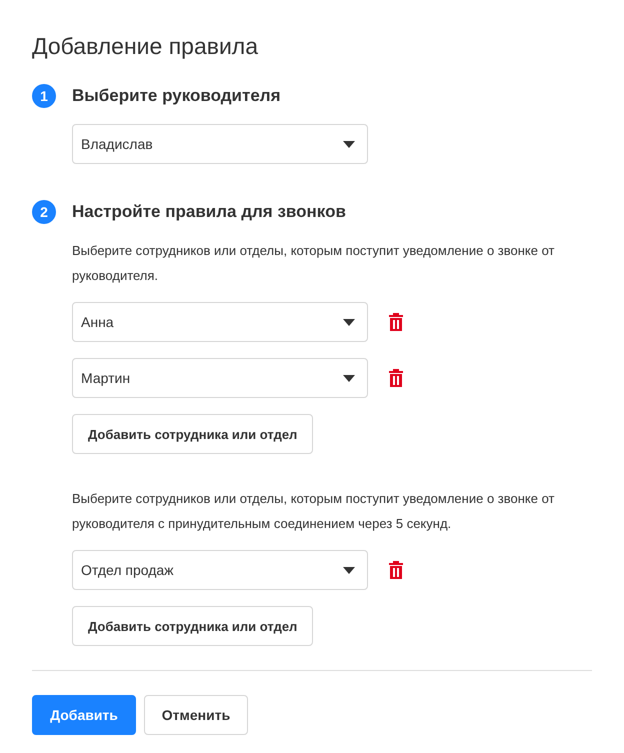  Describe the element at coordinates (209, 212) in the screenshot. I see `step-title: Настройте правила для звонков` at that location.